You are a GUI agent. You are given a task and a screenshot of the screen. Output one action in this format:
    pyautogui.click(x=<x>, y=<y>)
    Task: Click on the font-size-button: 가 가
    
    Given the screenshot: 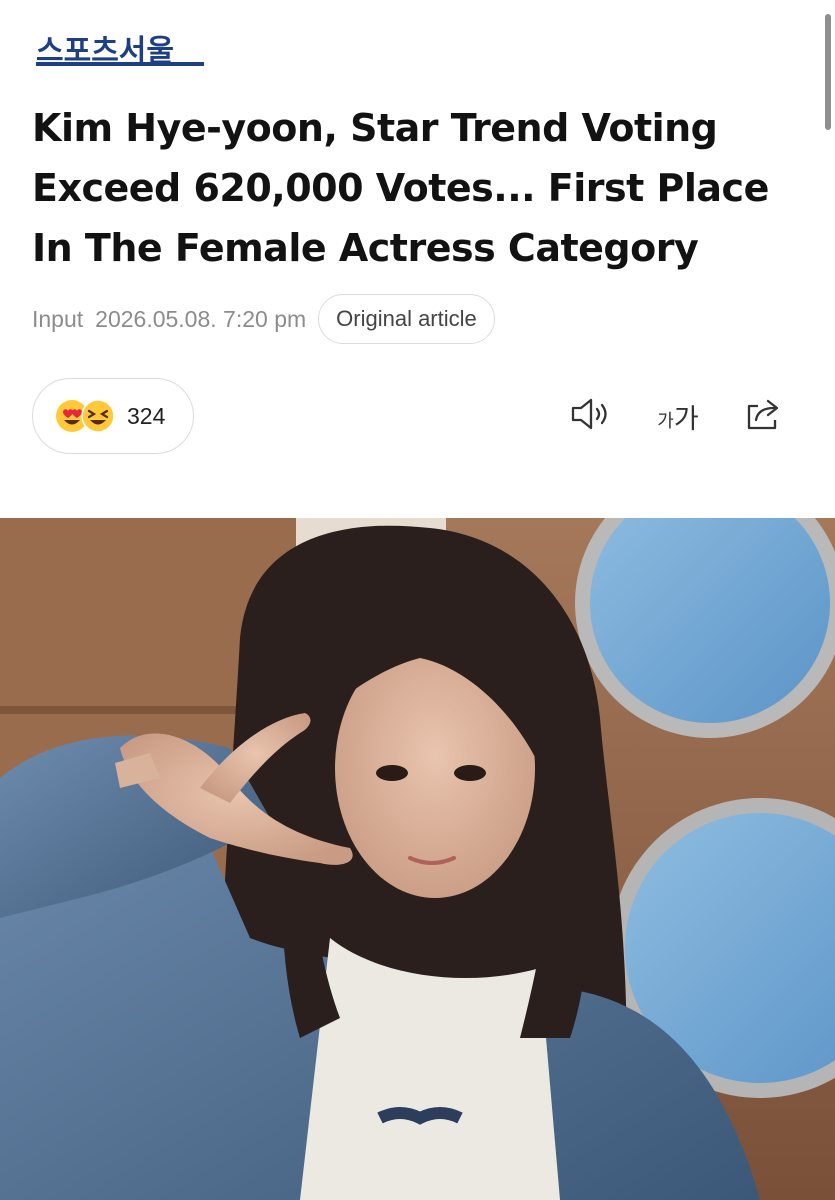 What is the action you would take?
    pyautogui.click(x=678, y=416)
    